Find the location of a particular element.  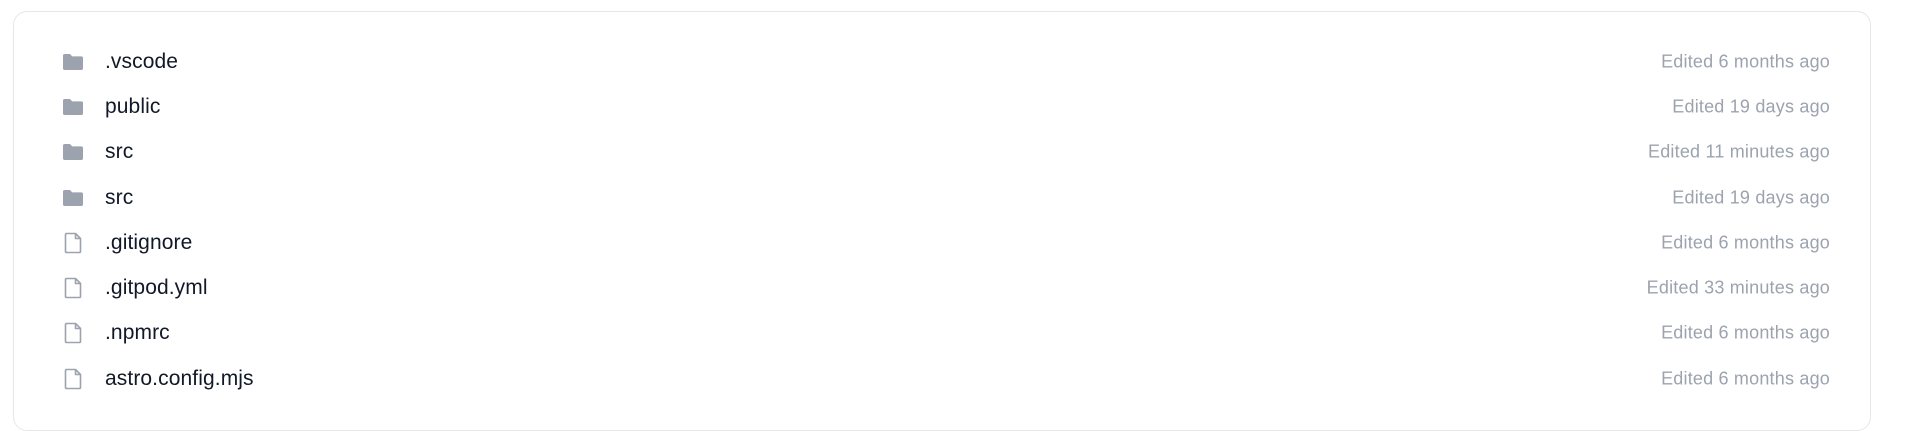

file-row-npmrc: .npmrc Edited 6 months ago is located at coordinates (942, 333).